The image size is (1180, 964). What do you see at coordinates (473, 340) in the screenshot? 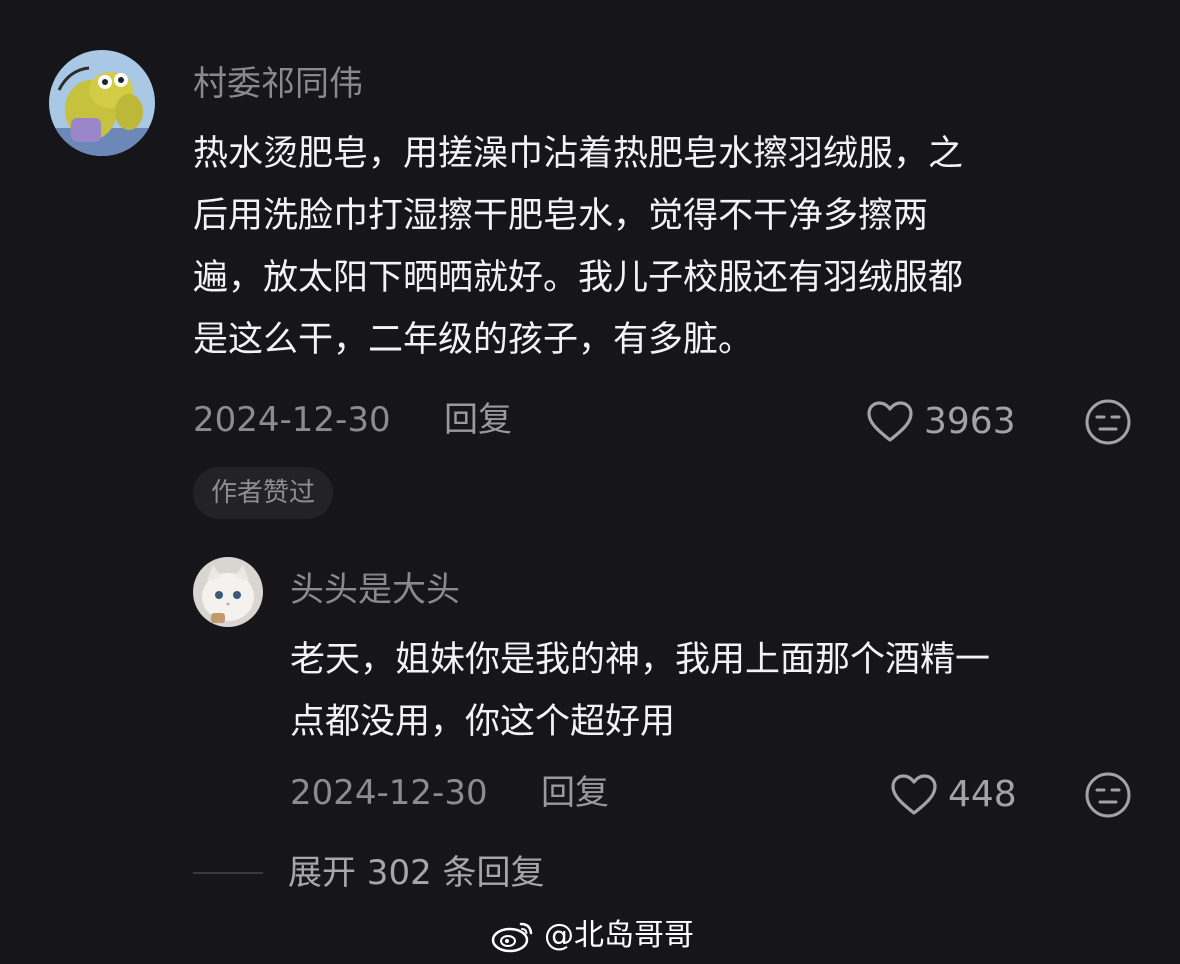
I see `comment-line: 是这么干，二年级的孩子，有多脏。` at bounding box center [473, 340].